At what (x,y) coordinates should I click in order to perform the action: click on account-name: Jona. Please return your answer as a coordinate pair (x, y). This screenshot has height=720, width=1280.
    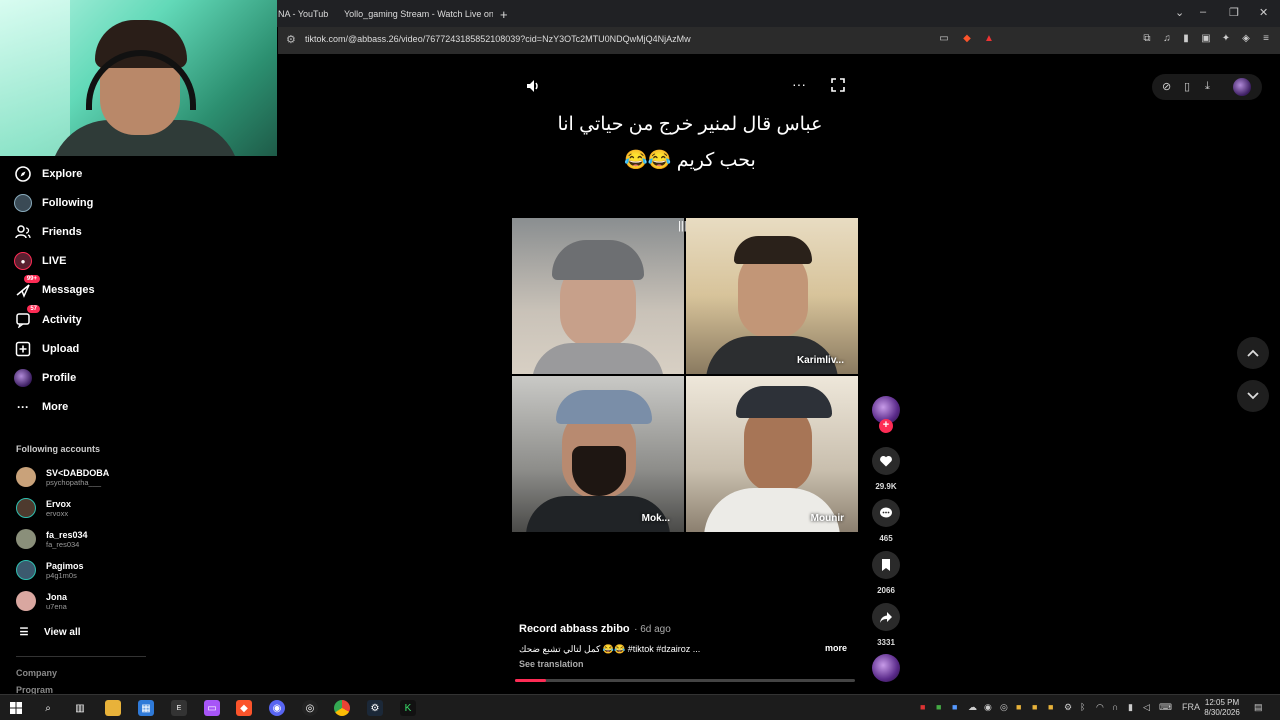
    Looking at the image, I should click on (57, 596).